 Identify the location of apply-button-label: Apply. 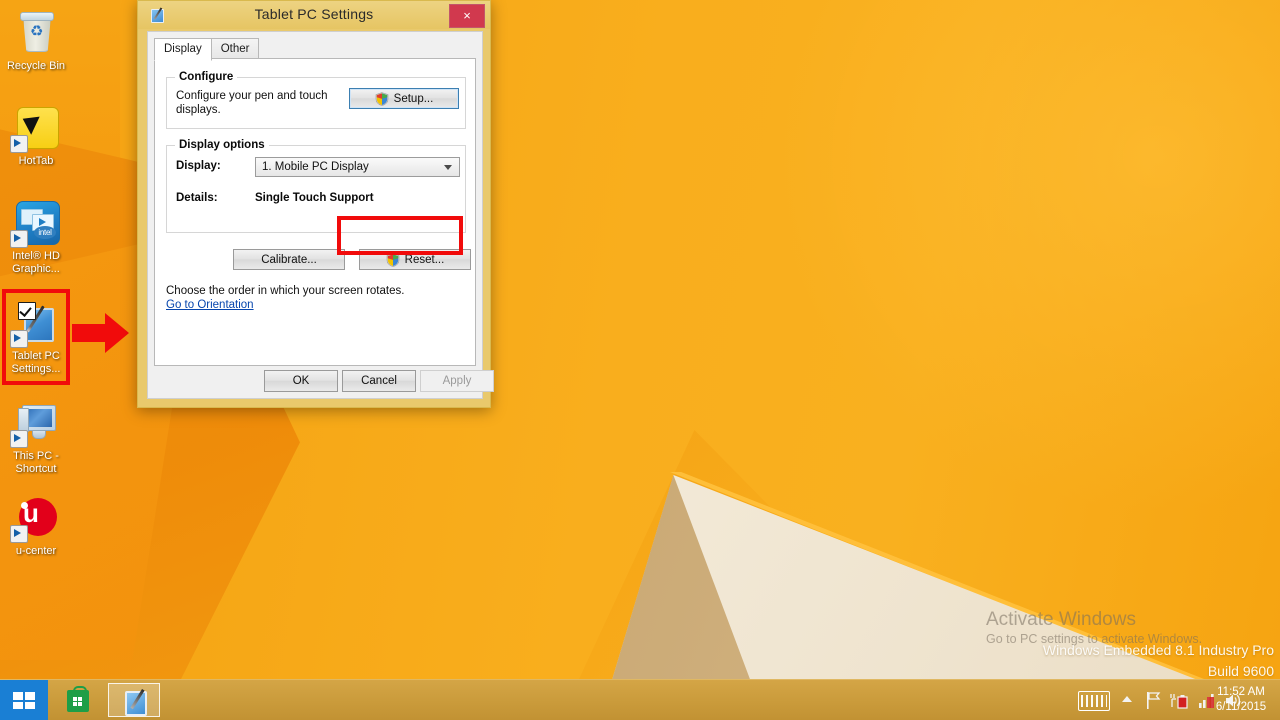
(457, 381).